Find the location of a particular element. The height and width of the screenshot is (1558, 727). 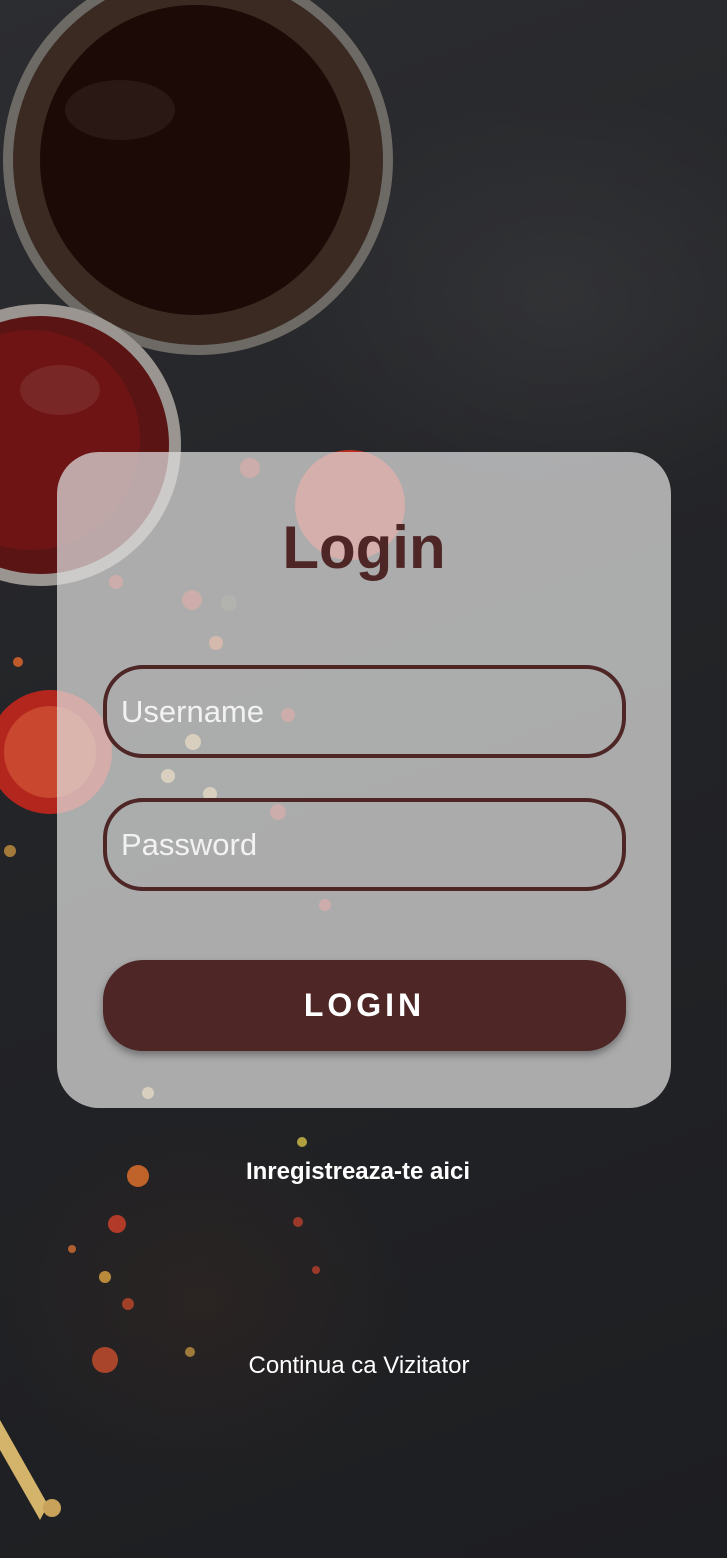

french-fry is located at coordinates (24, 1470).